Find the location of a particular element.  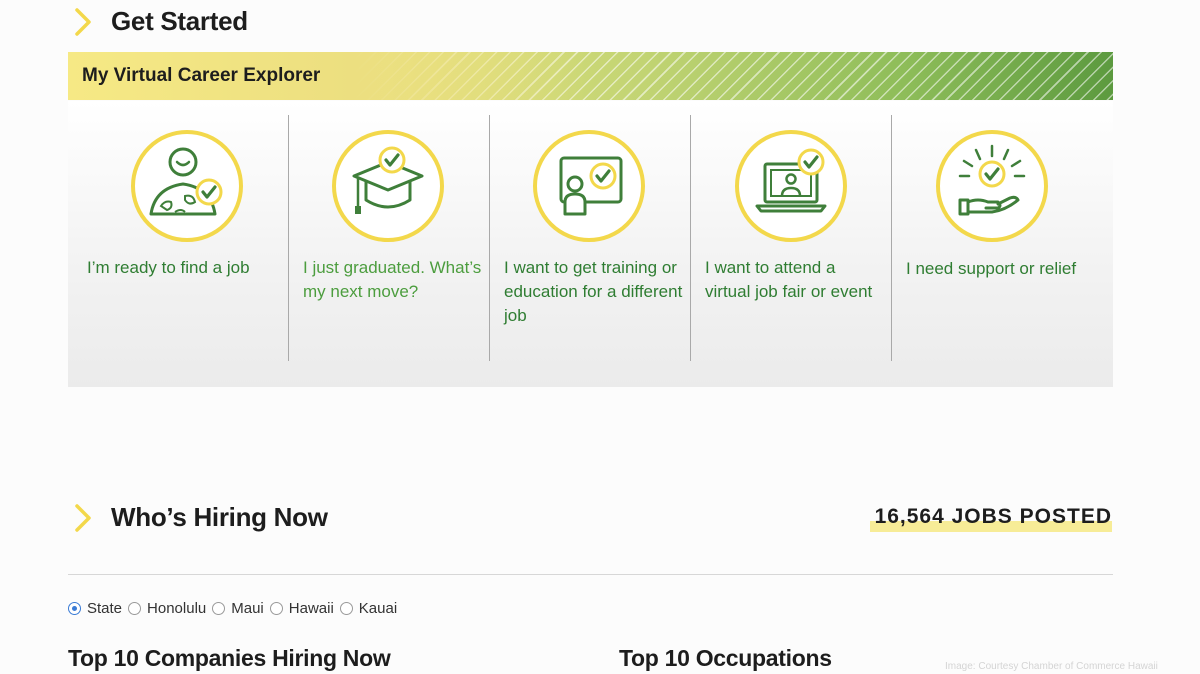

region-radio-state: State is located at coordinates (95, 608).